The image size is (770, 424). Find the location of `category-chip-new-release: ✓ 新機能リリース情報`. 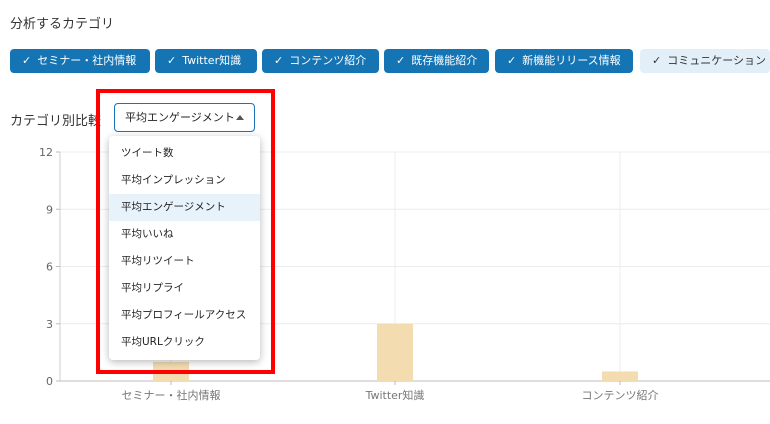

category-chip-new-release: ✓ 新機能リリース情報 is located at coordinates (564, 61).